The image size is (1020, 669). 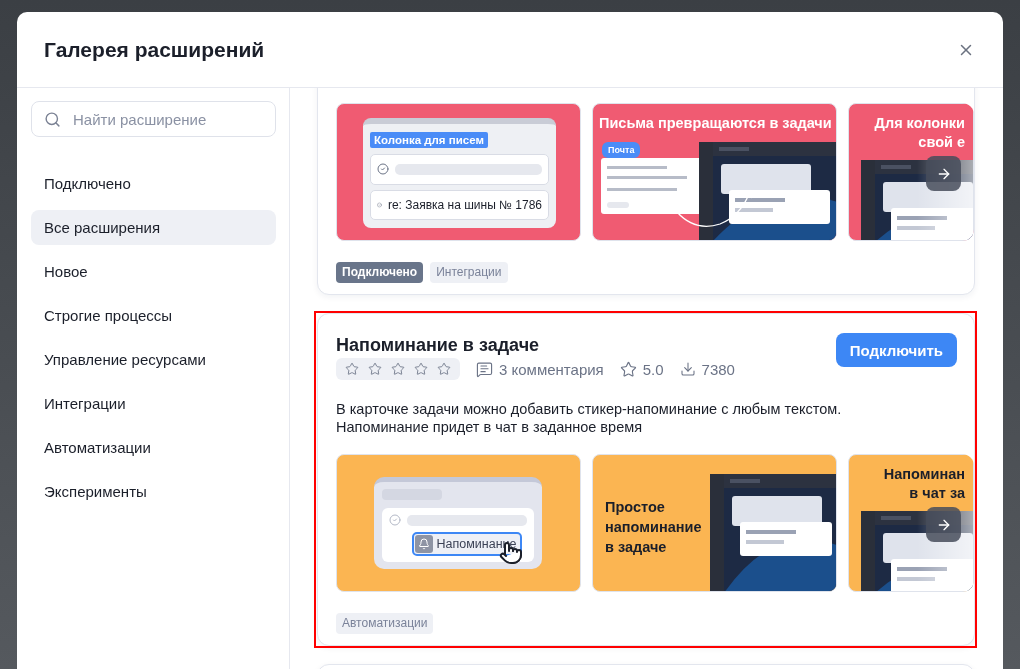 I want to click on slide-title: Для колонки свой е, so click(x=919, y=133).